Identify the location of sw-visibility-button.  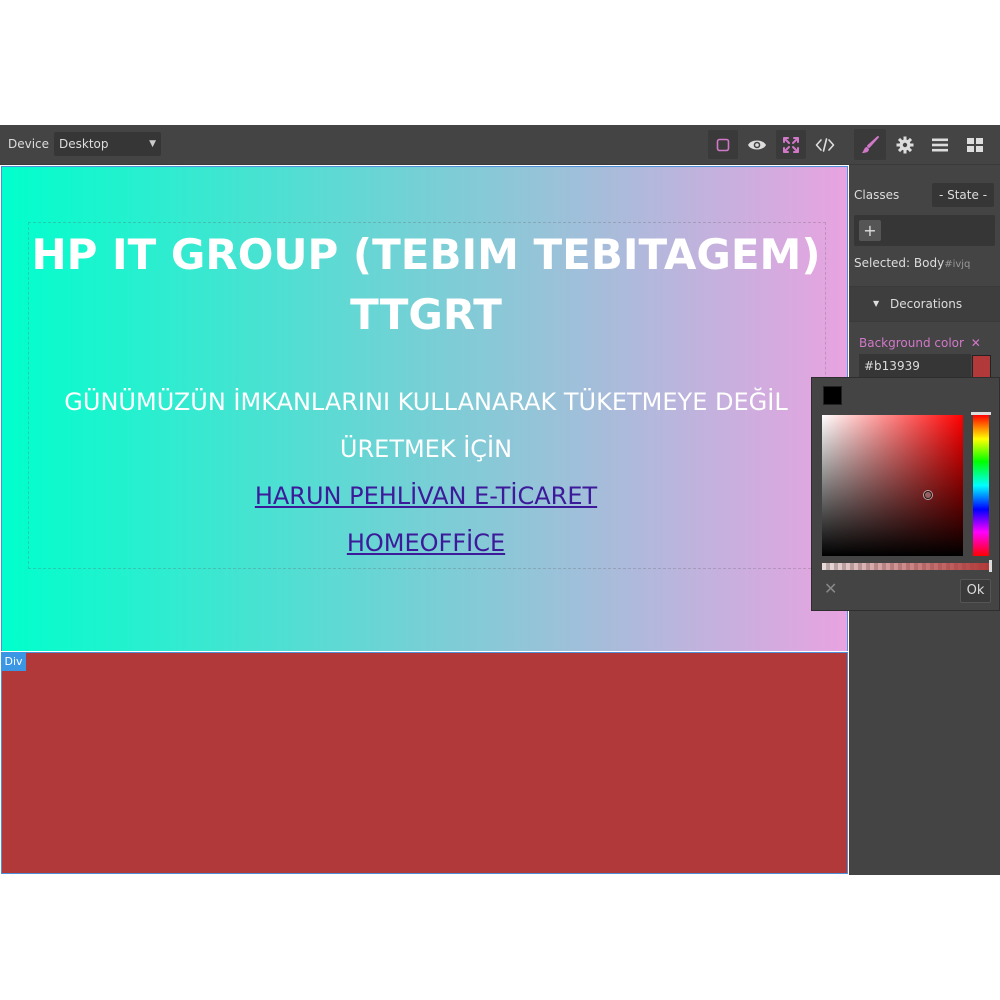
(723, 144).